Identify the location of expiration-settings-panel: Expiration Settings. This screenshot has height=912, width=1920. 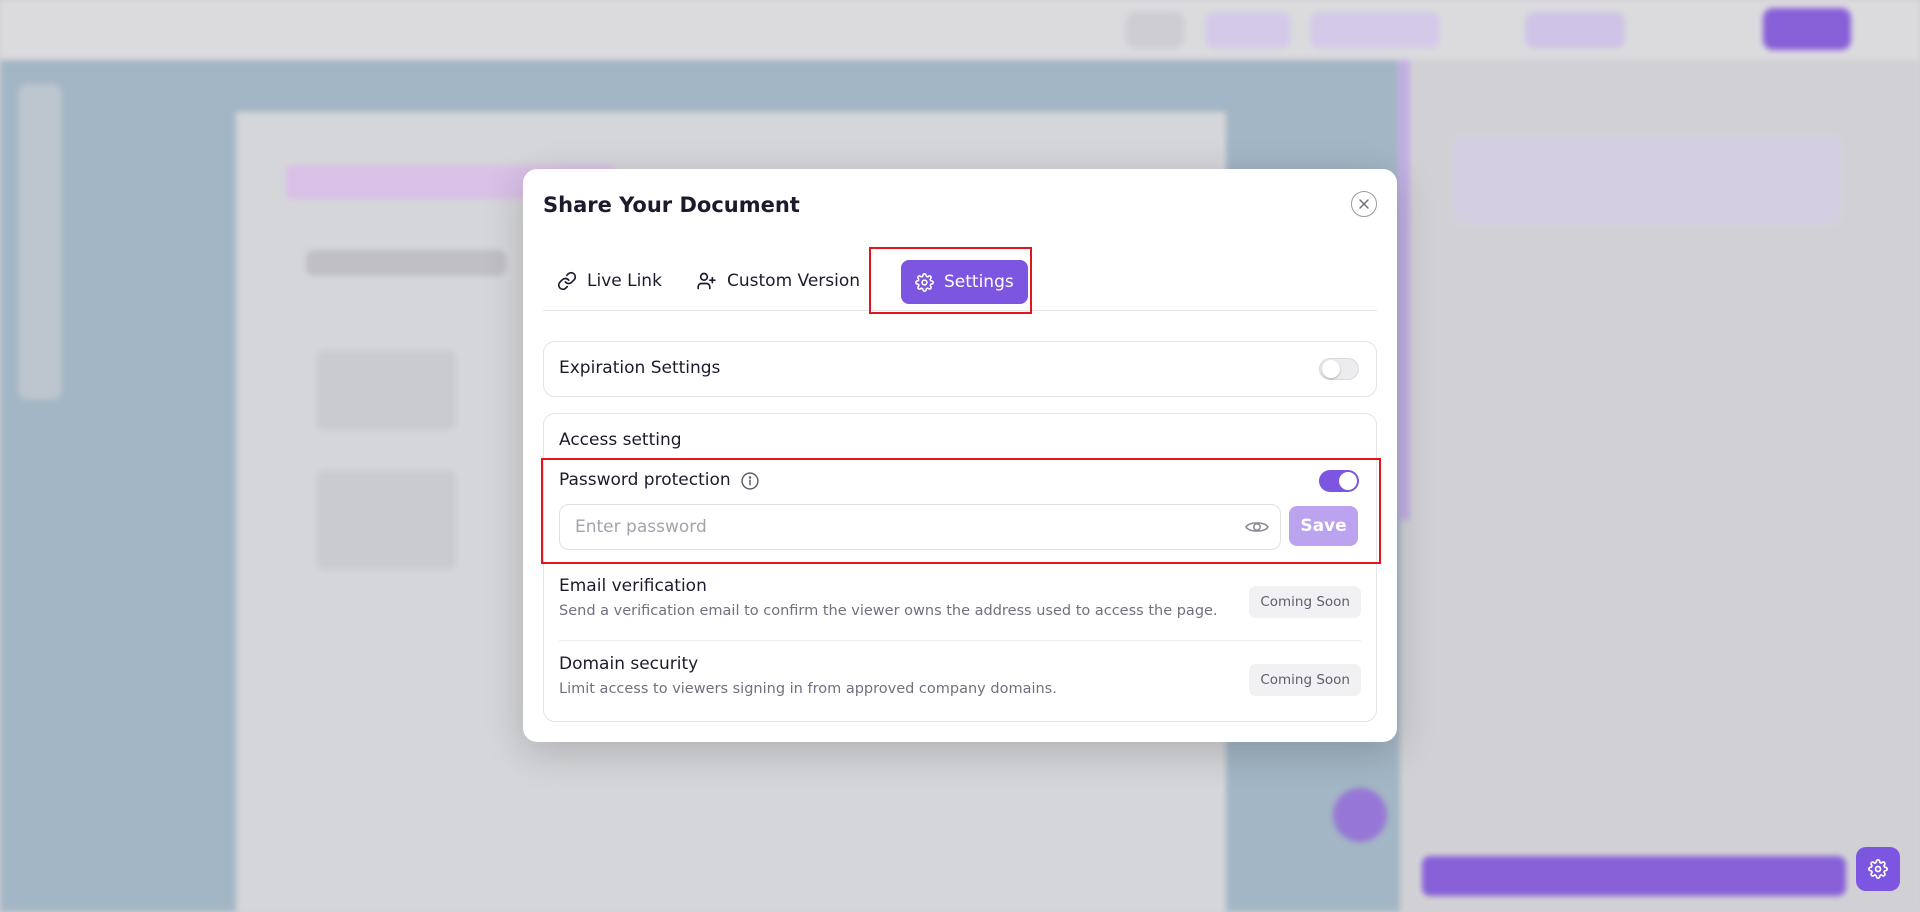
(960, 369).